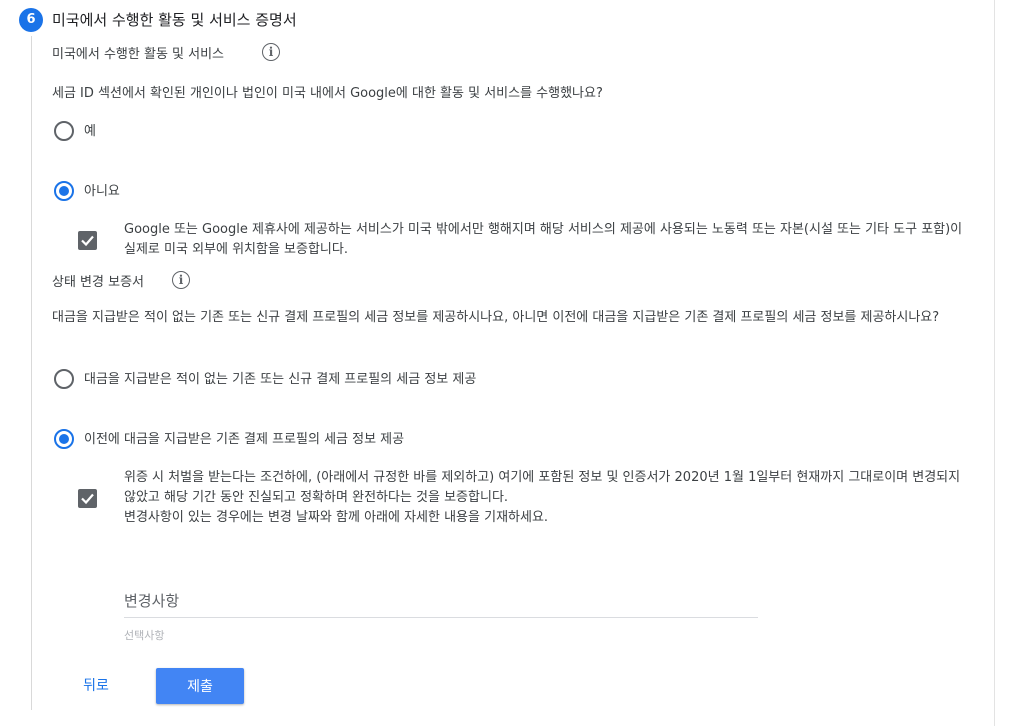 This screenshot has height=726, width=1017. I want to click on back-button: 뒤로, so click(96, 685).